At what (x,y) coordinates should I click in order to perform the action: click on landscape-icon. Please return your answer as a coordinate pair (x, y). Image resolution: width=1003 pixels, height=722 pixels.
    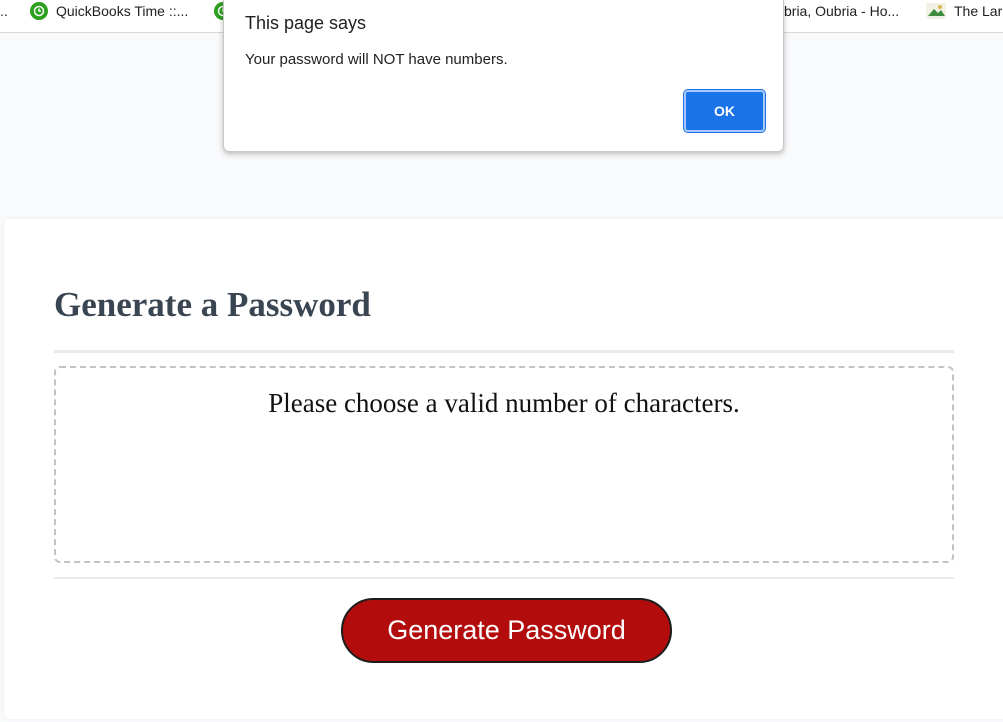
    Looking at the image, I should click on (936, 11).